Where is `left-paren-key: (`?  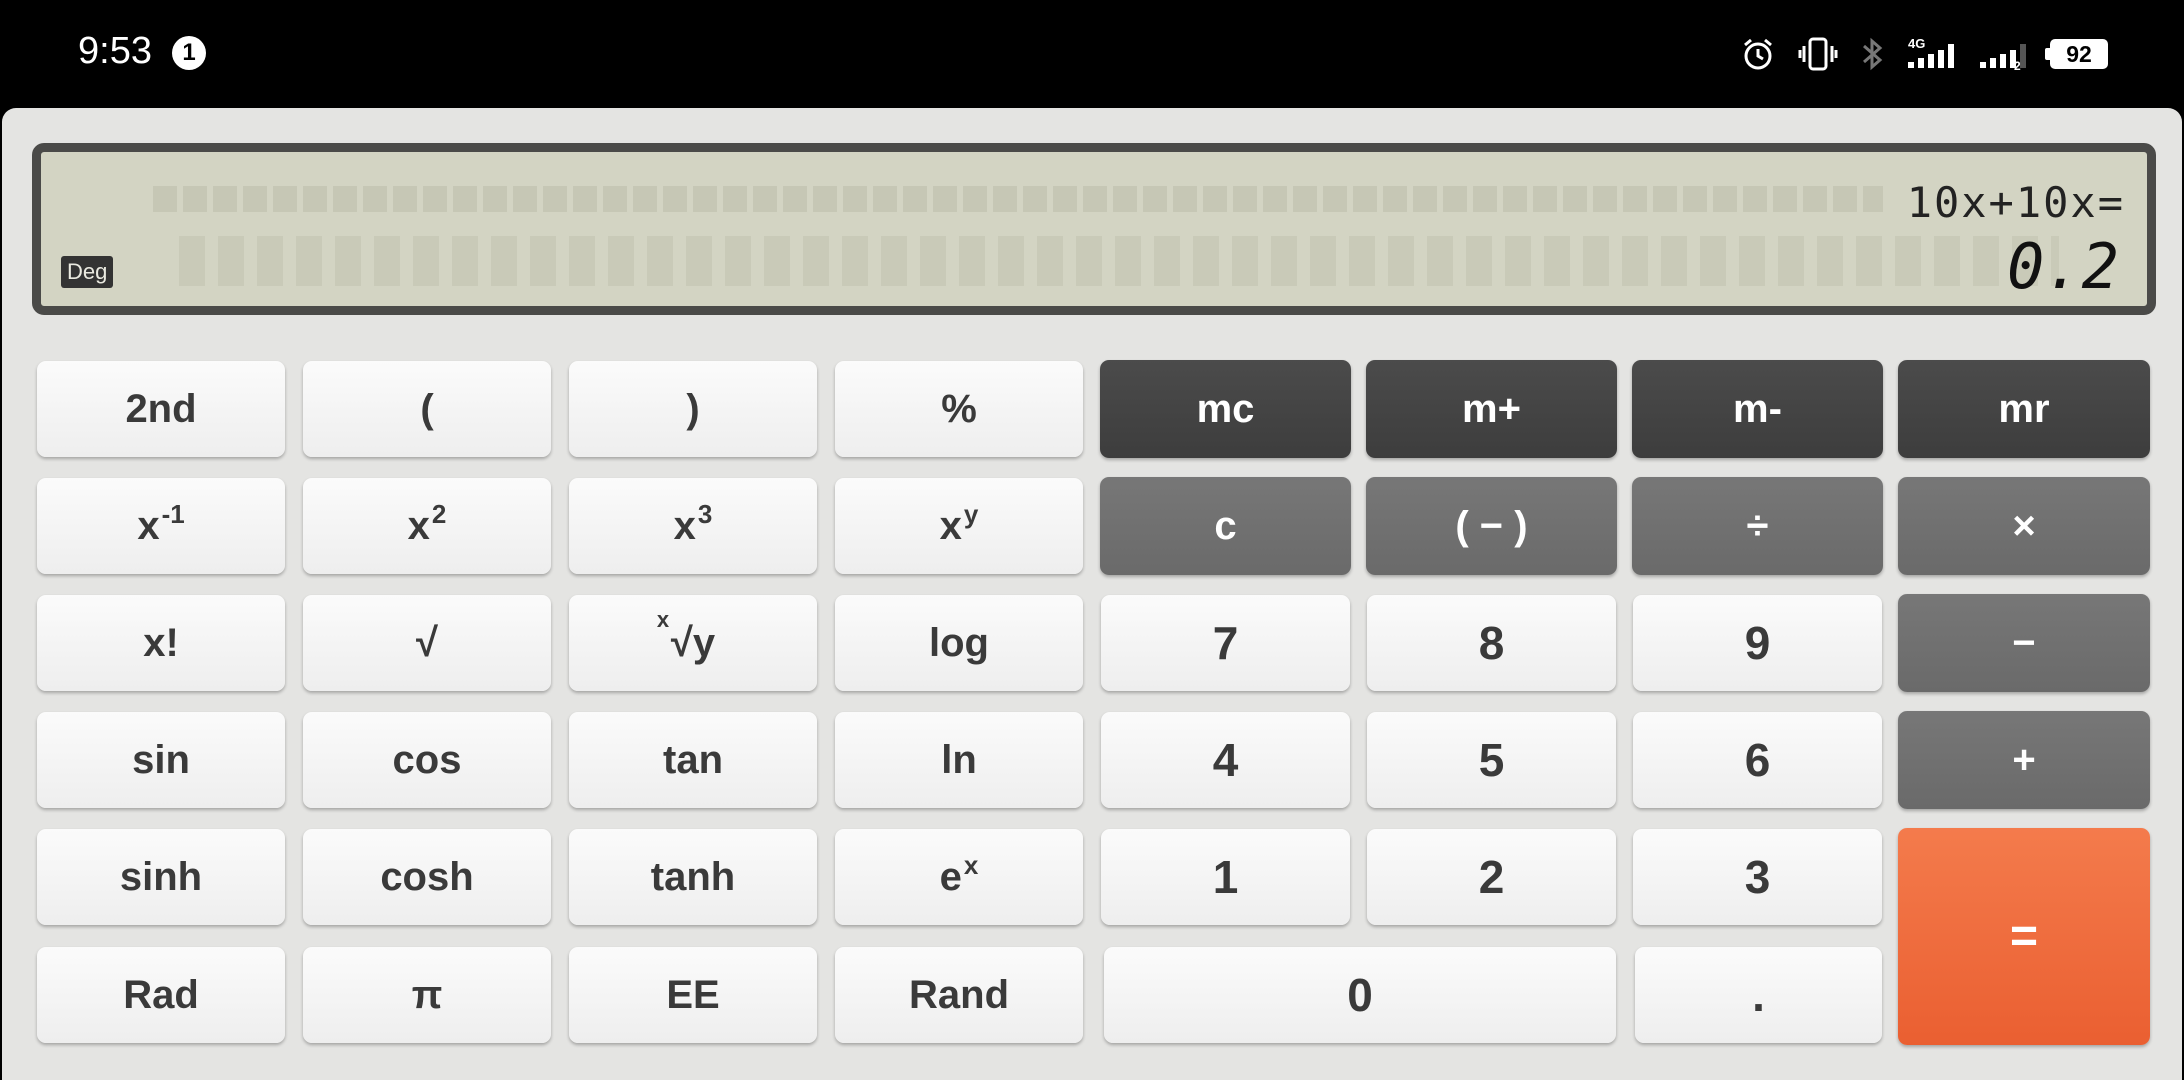
left-paren-key: ( is located at coordinates (427, 409).